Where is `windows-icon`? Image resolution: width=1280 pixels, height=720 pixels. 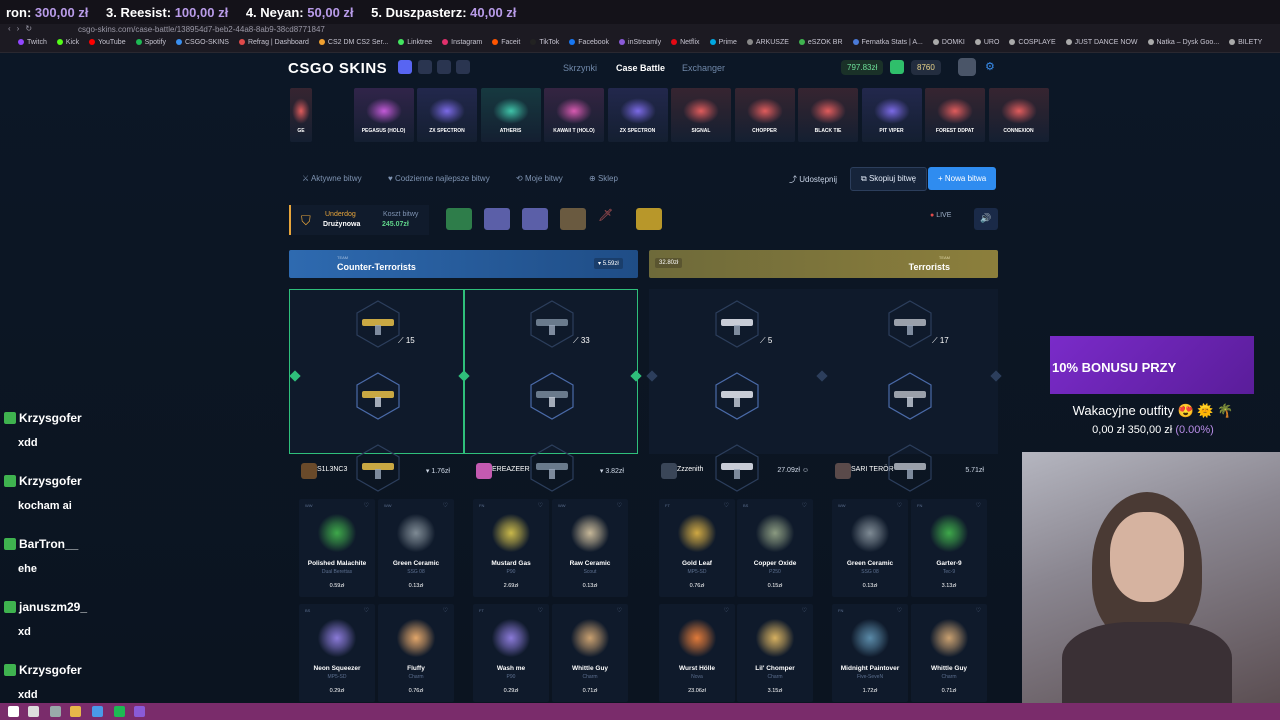
windows-icon is located at coordinates (13, 711).